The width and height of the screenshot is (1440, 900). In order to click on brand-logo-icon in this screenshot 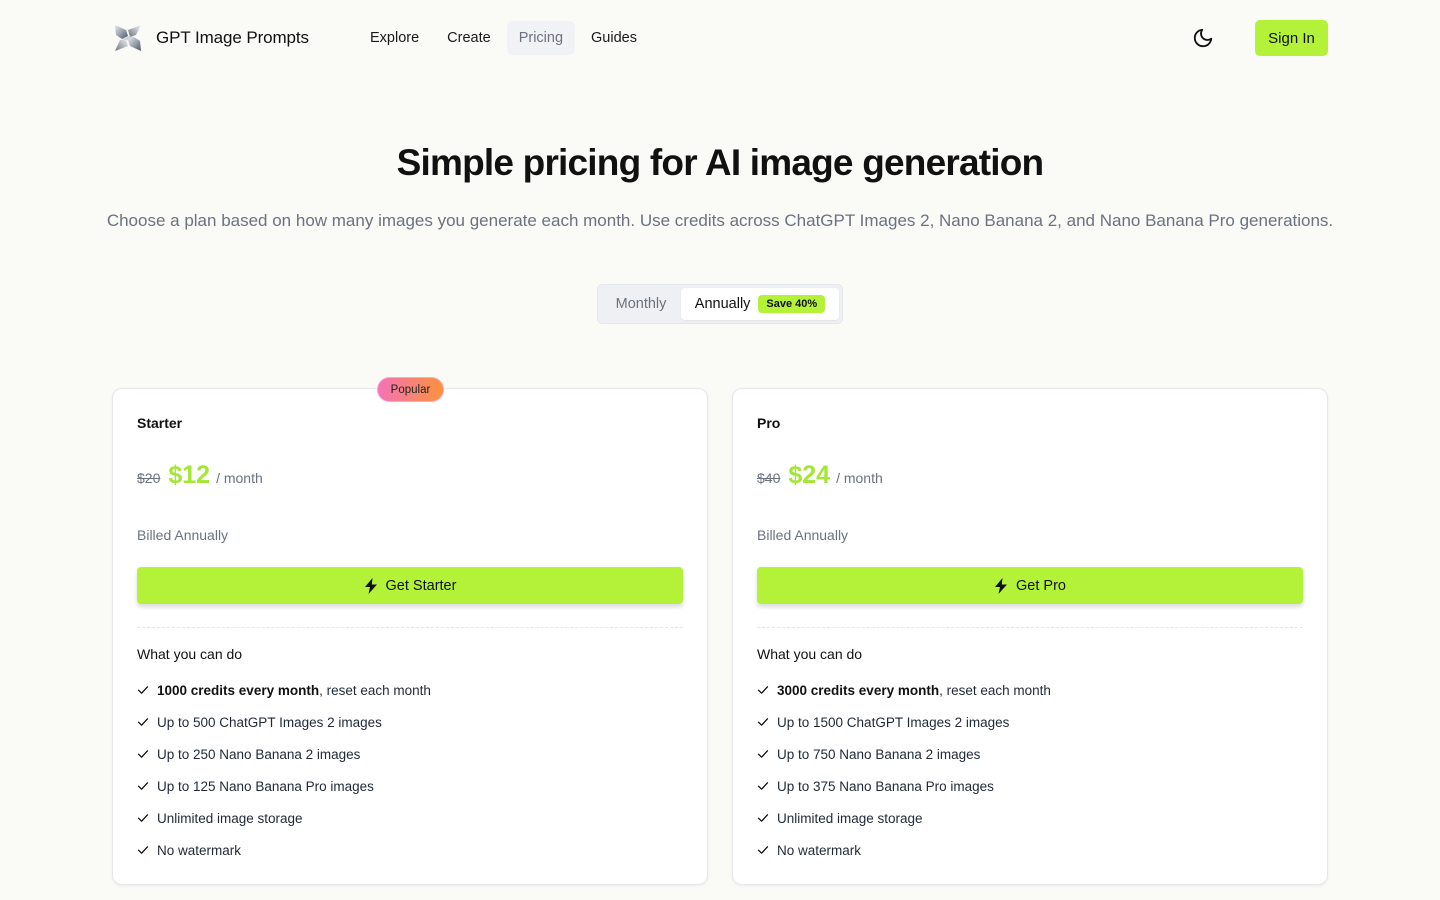, I will do `click(128, 38)`.